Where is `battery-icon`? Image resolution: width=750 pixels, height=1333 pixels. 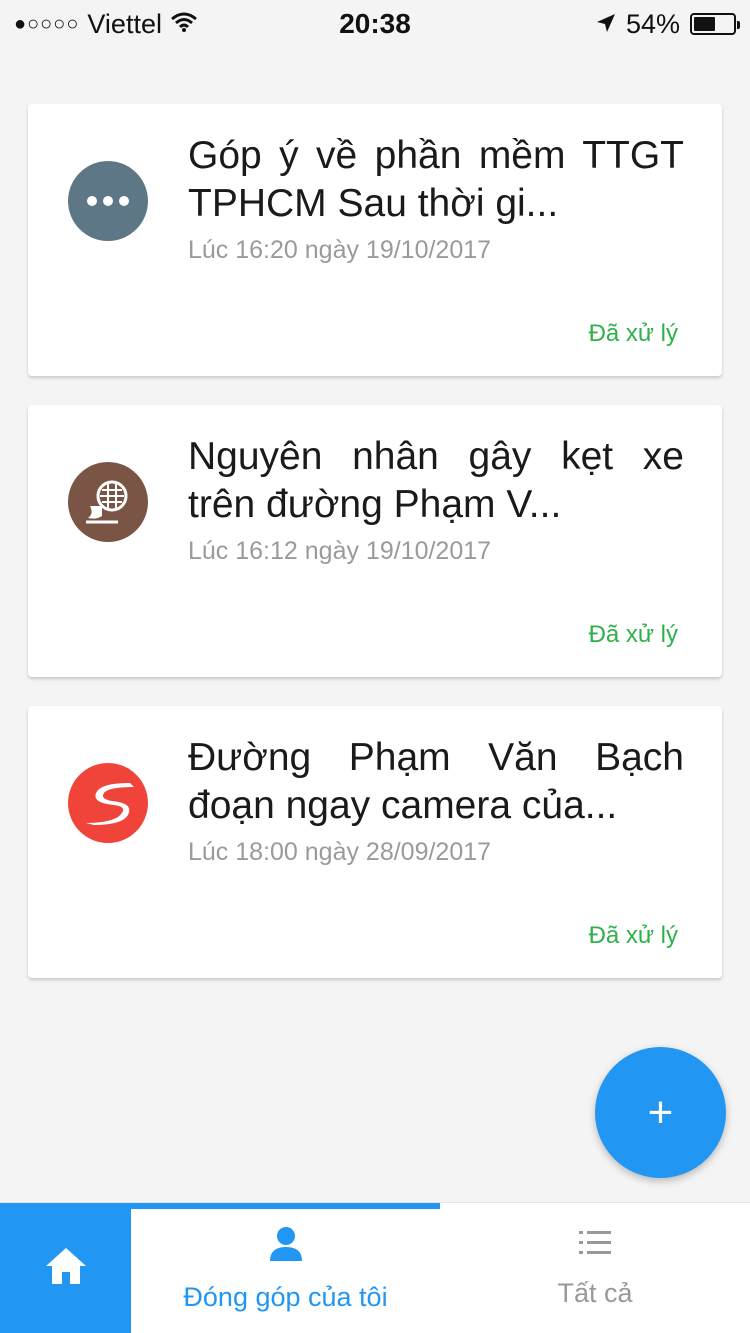 battery-icon is located at coordinates (715, 24).